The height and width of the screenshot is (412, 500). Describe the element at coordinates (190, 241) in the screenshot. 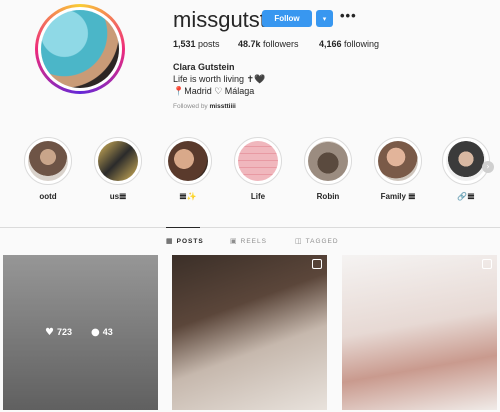

I see `tab-label: POSTS` at that location.